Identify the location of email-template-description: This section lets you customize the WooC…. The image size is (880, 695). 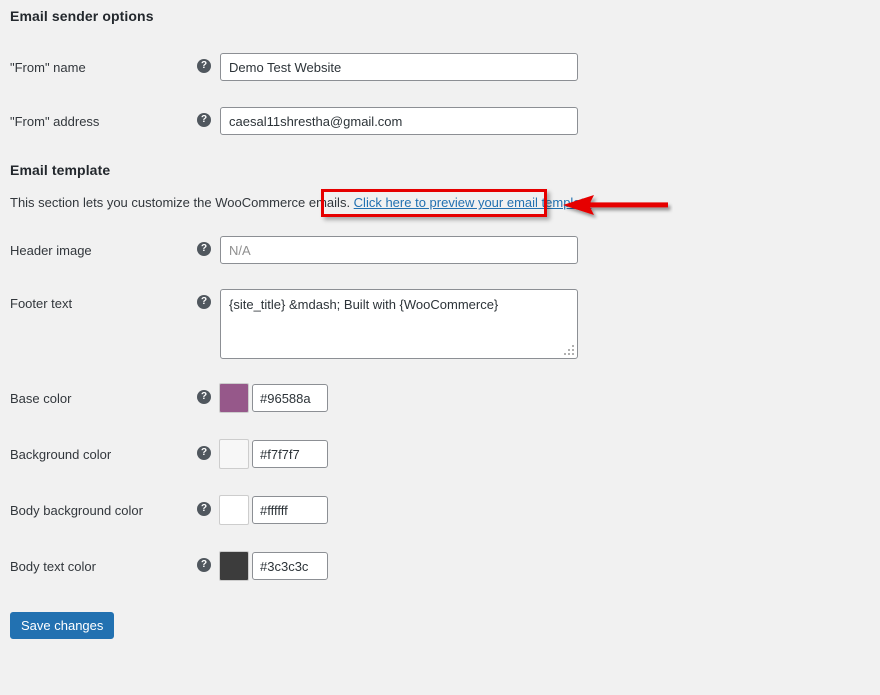
(302, 203).